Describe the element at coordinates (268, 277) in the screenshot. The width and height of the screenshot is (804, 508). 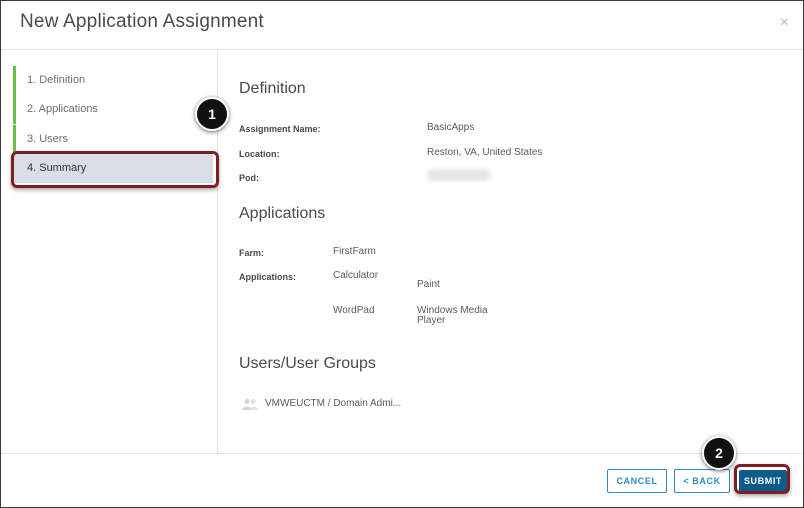
I see `applications-label: Applications:` at that location.